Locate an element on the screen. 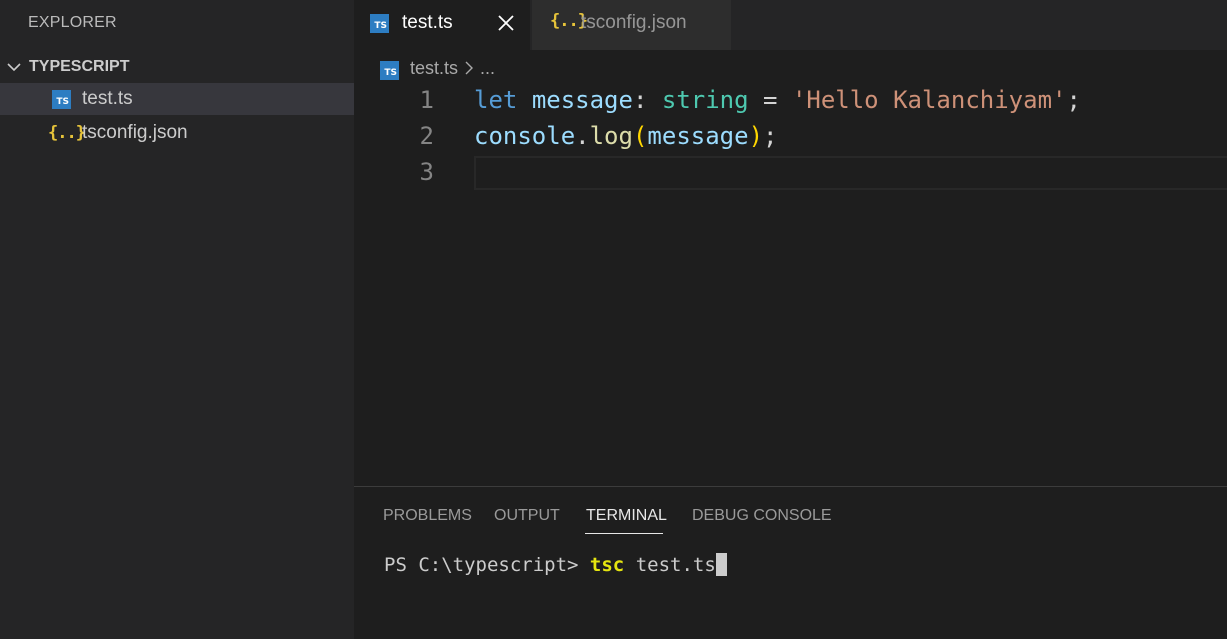  active-tab-underline is located at coordinates (624, 533).